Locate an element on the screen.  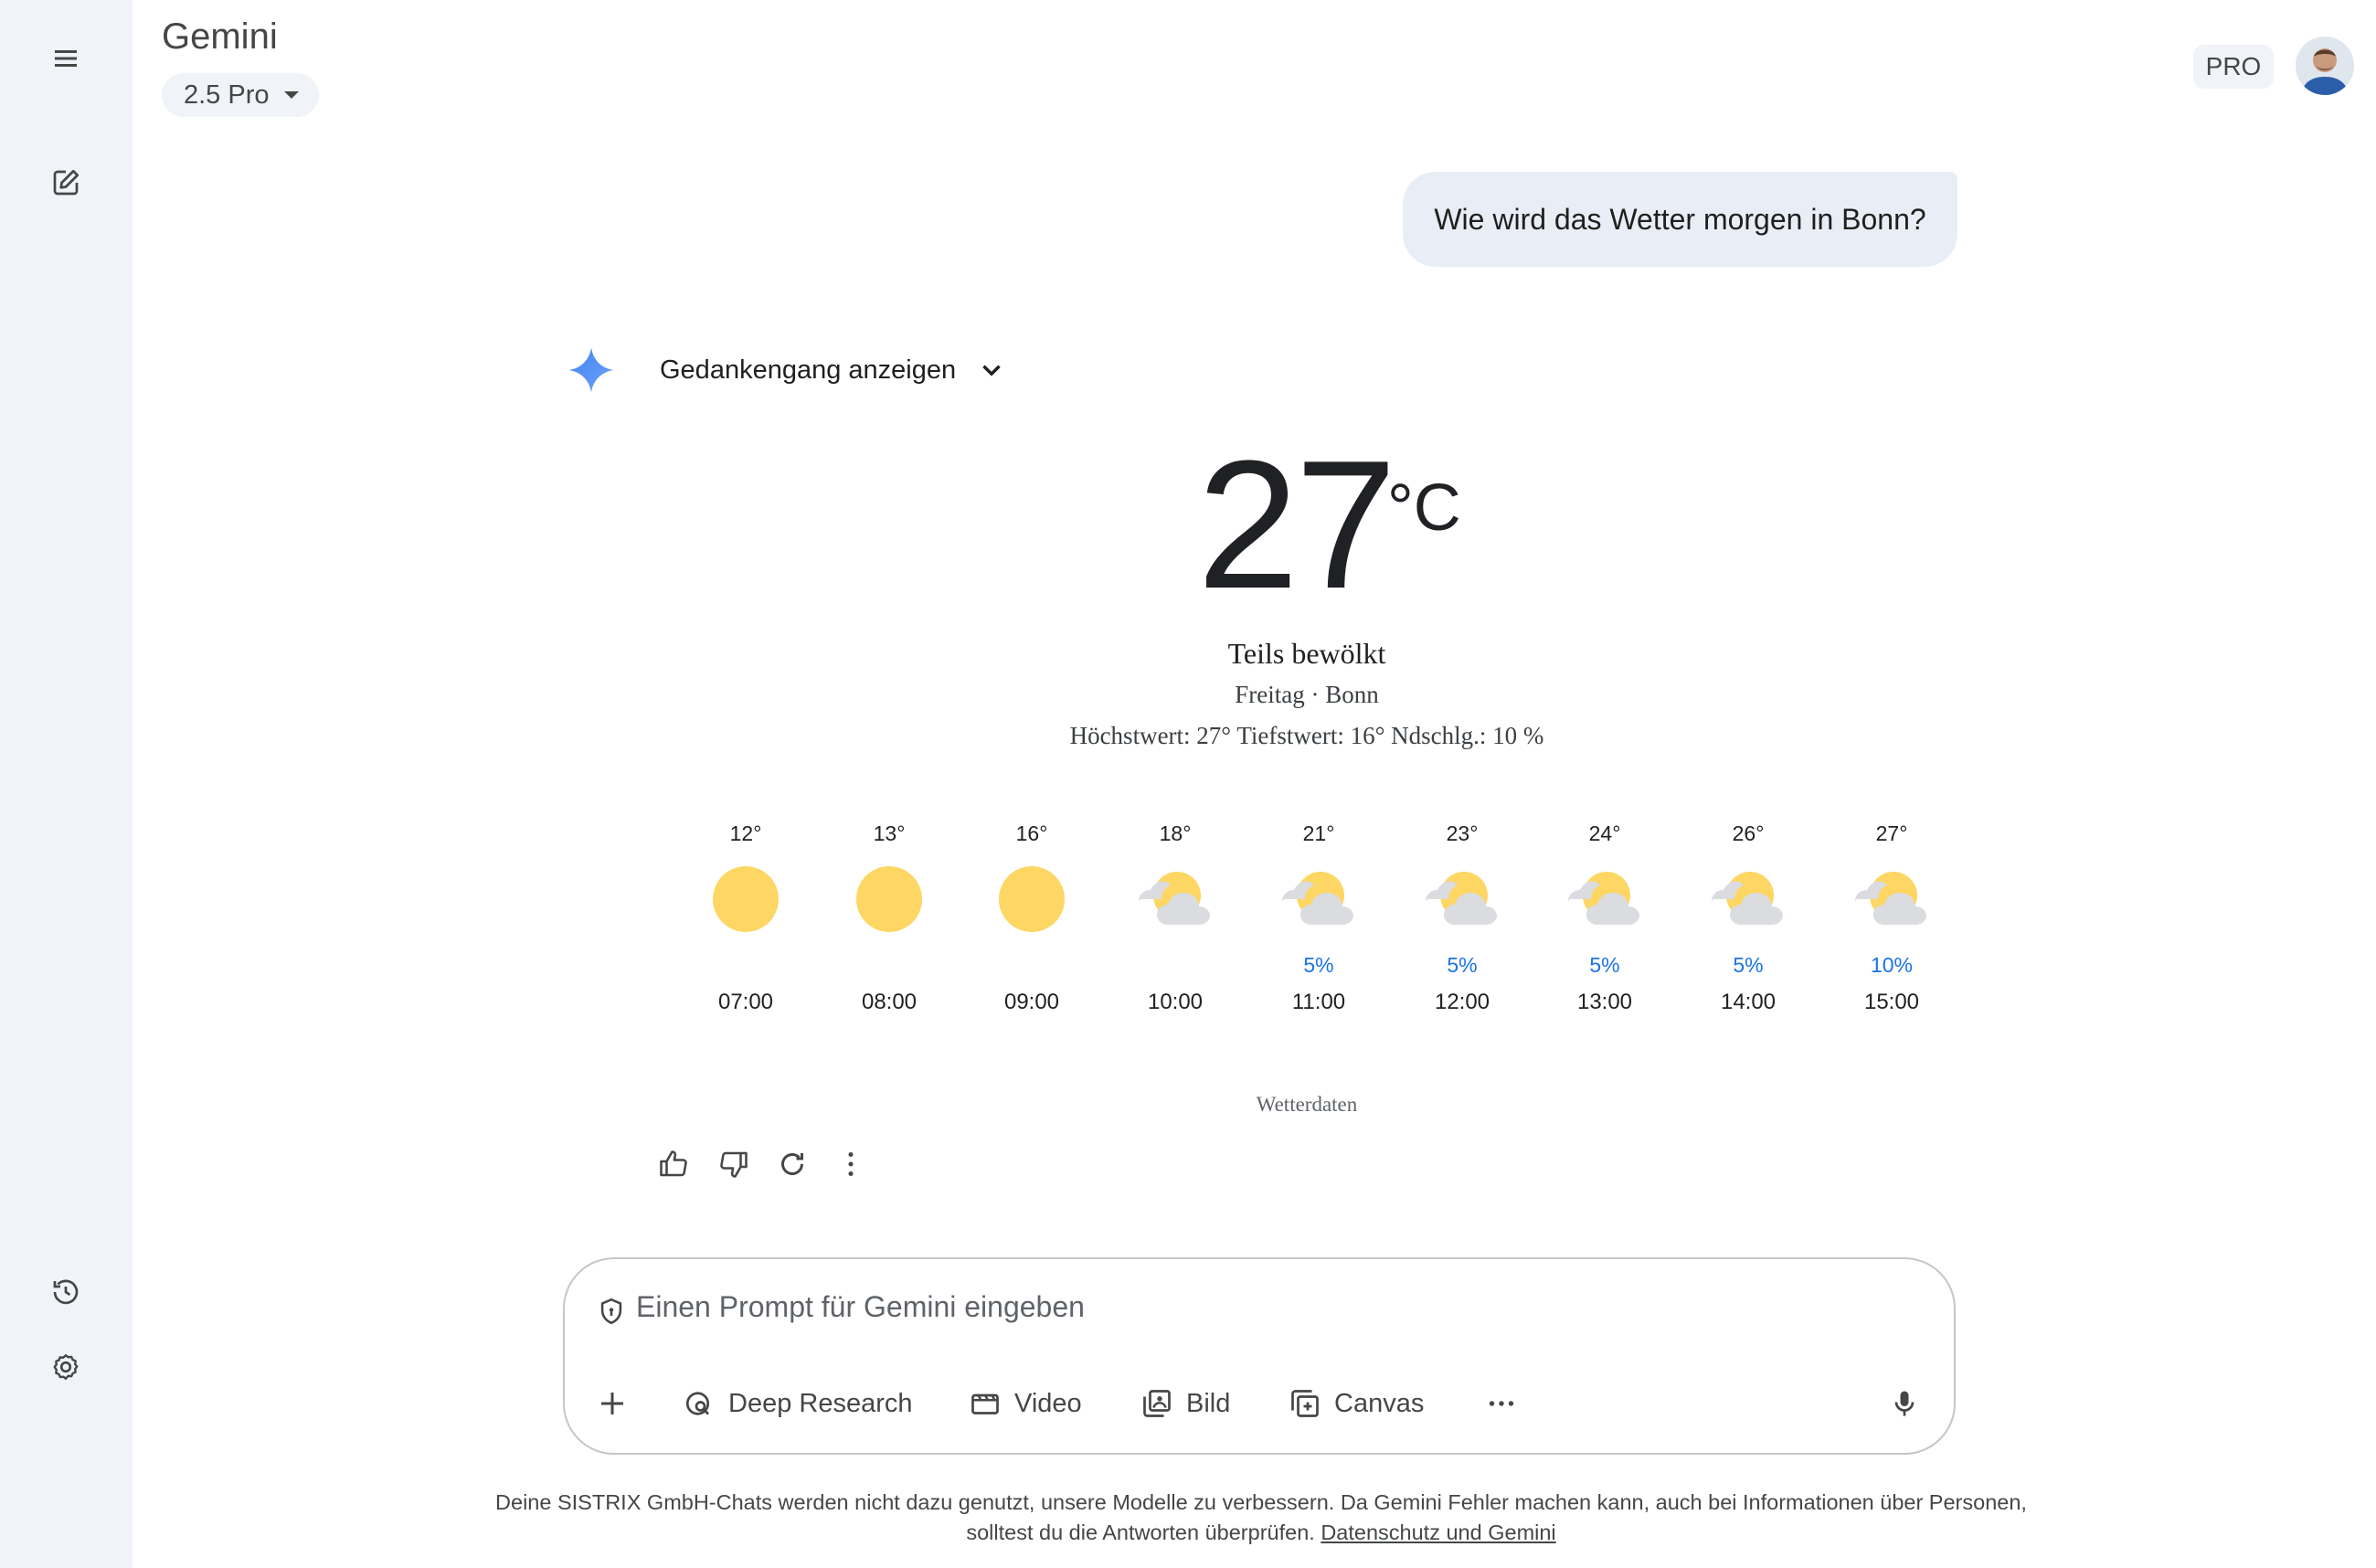
thinking-row: Gedankengang anzeigen is located at coordinates (787, 370).